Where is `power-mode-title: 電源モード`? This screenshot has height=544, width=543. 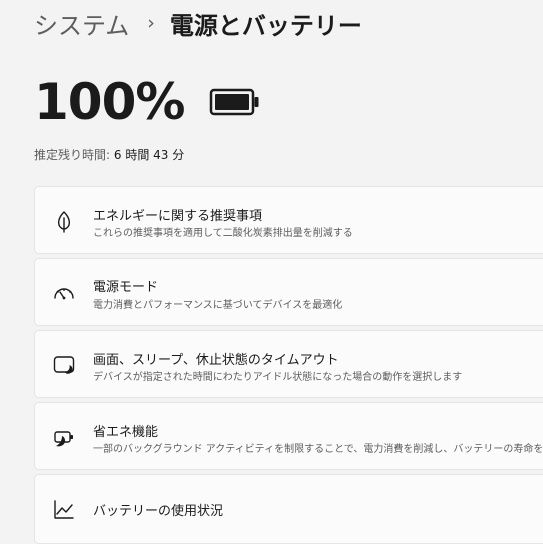
power-mode-title: 電源モード is located at coordinates (126, 287).